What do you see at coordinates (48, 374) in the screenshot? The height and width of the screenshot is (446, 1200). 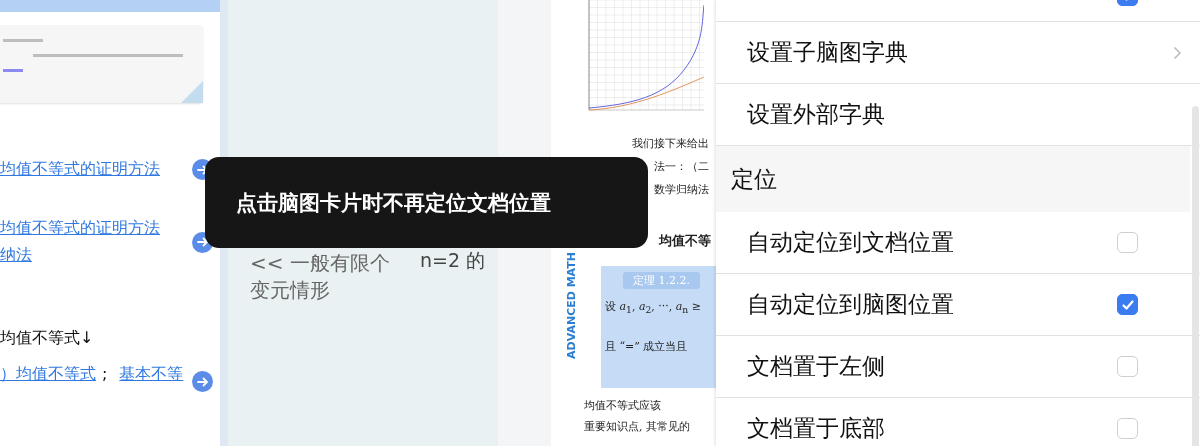 I see `outline-link: ）均值不等式` at bounding box center [48, 374].